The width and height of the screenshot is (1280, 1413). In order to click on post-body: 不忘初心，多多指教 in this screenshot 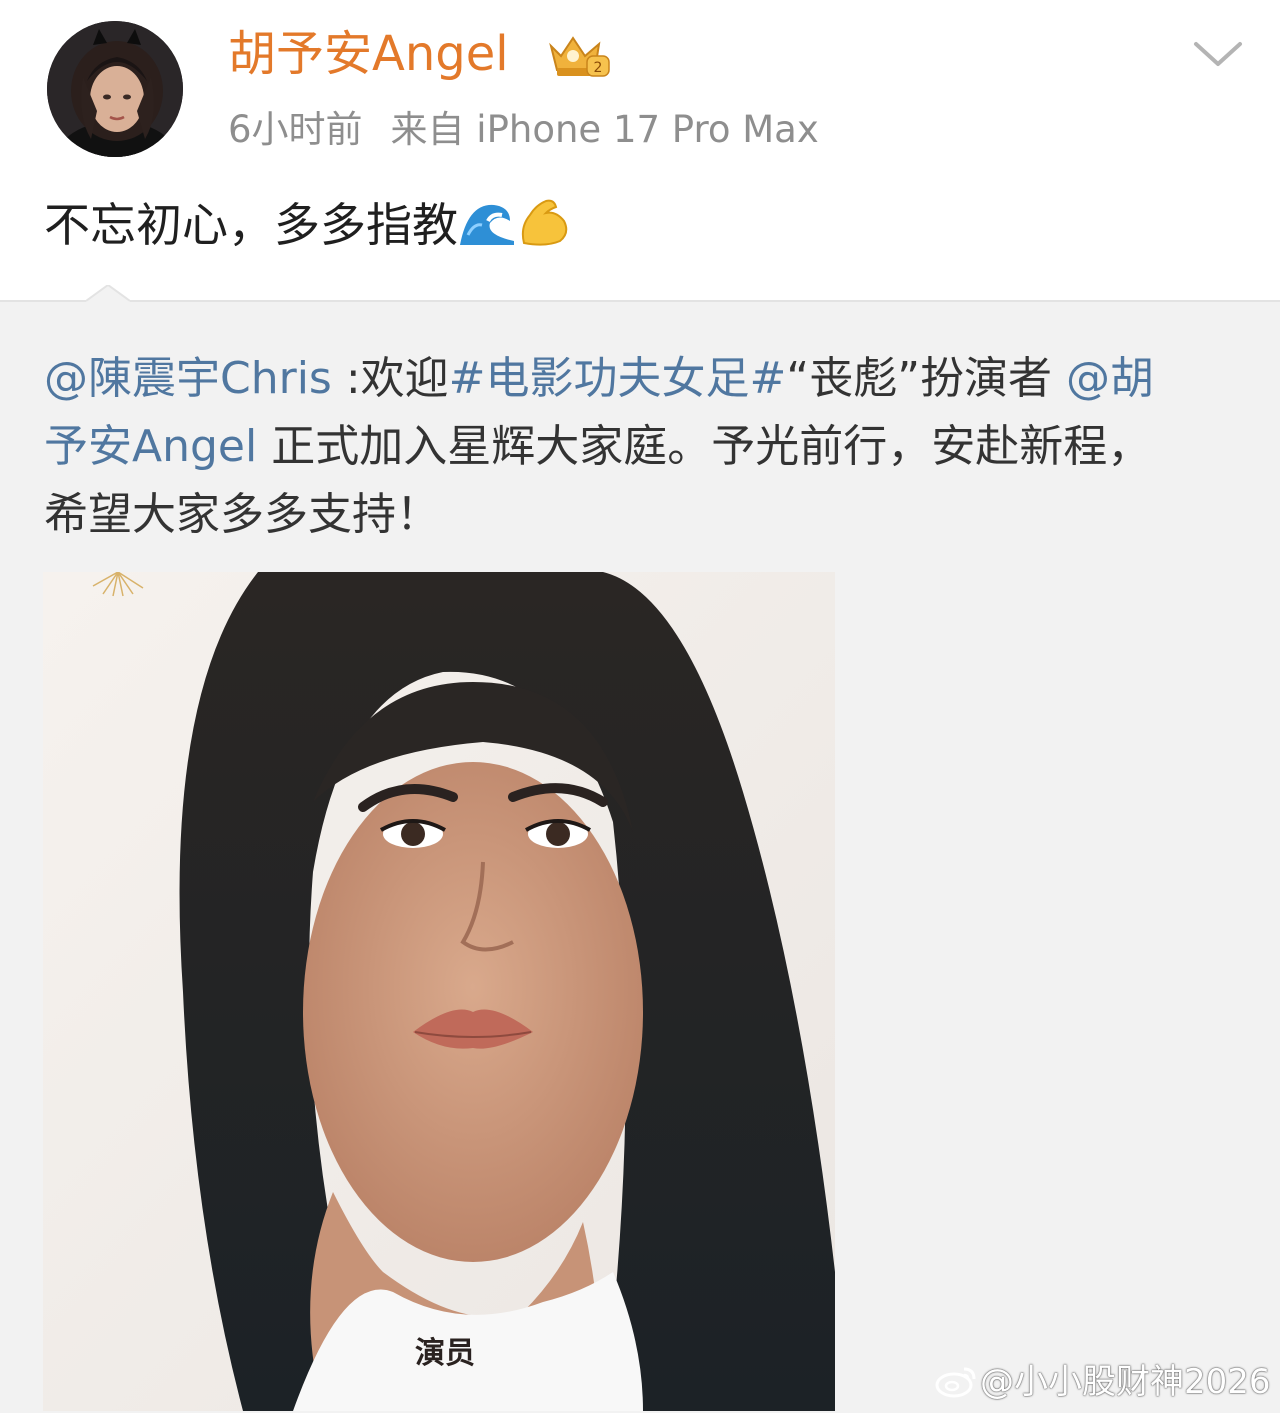, I will do `click(251, 225)`.